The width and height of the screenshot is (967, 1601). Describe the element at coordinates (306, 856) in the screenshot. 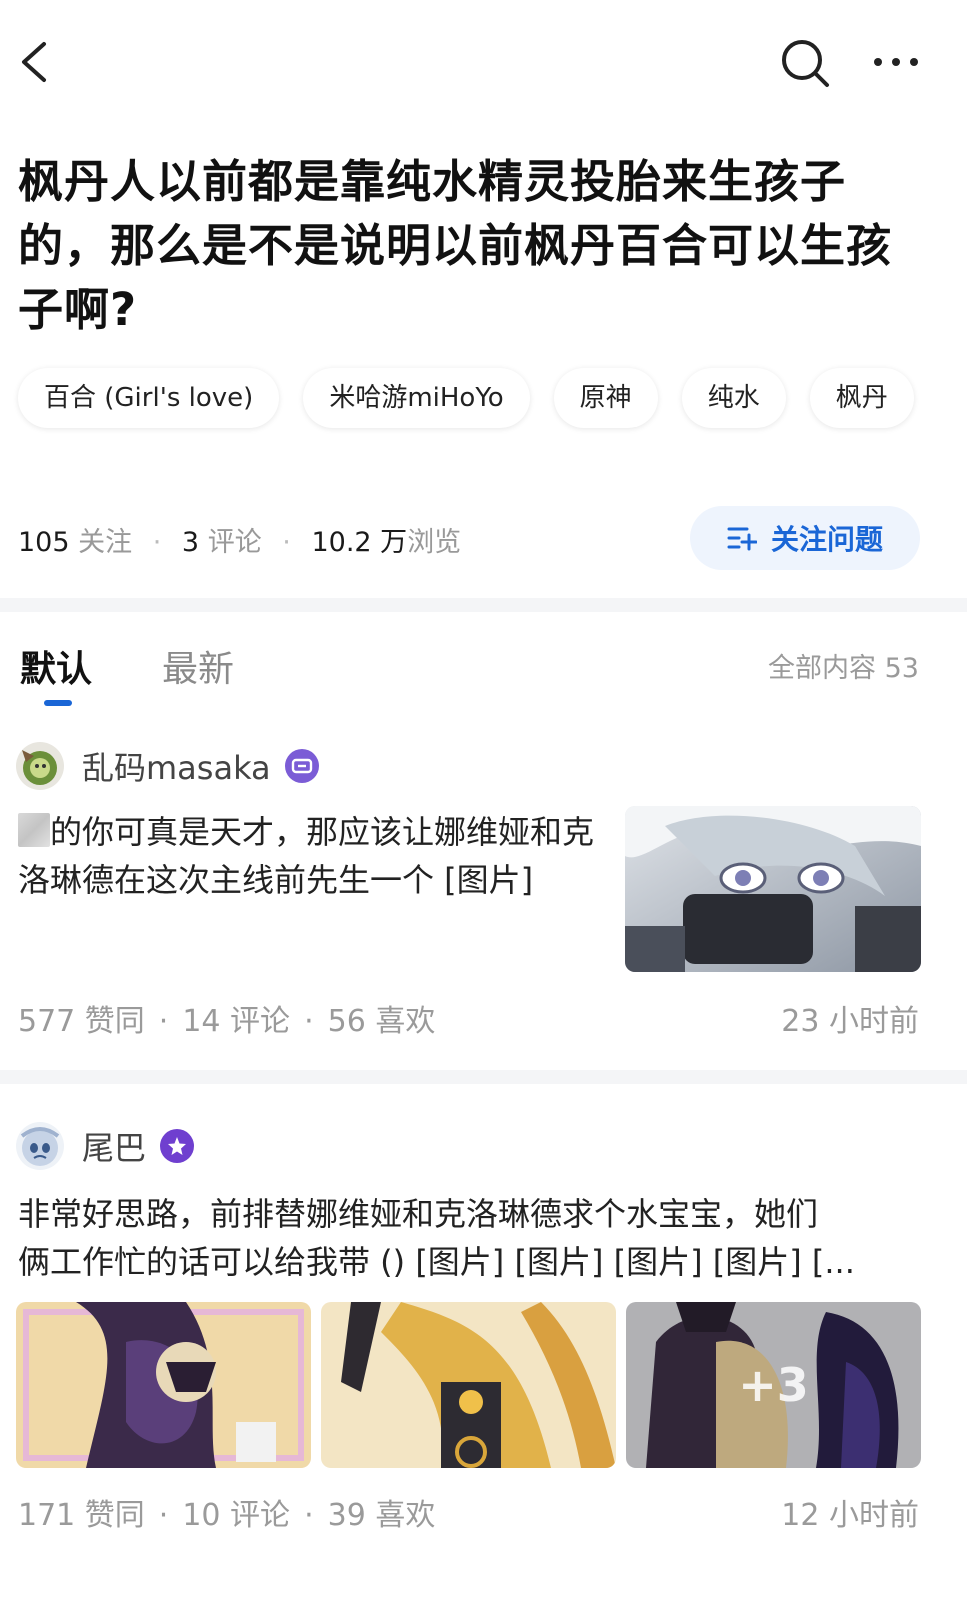

I see `answer-text: 的你可真是天才，那应该让娜维娅和克洛琳德在这次主线前先生一个 [图片]` at that location.